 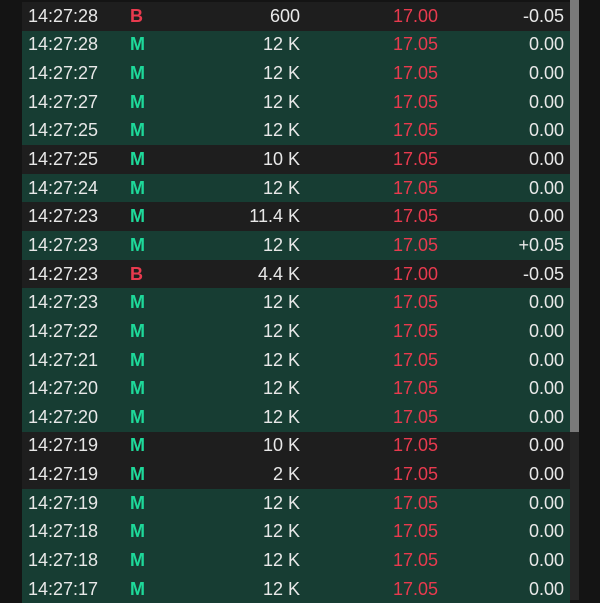 I want to click on trade-row: 14:27:23 M 12 K 17.05 0.00, so click(x=296, y=303).